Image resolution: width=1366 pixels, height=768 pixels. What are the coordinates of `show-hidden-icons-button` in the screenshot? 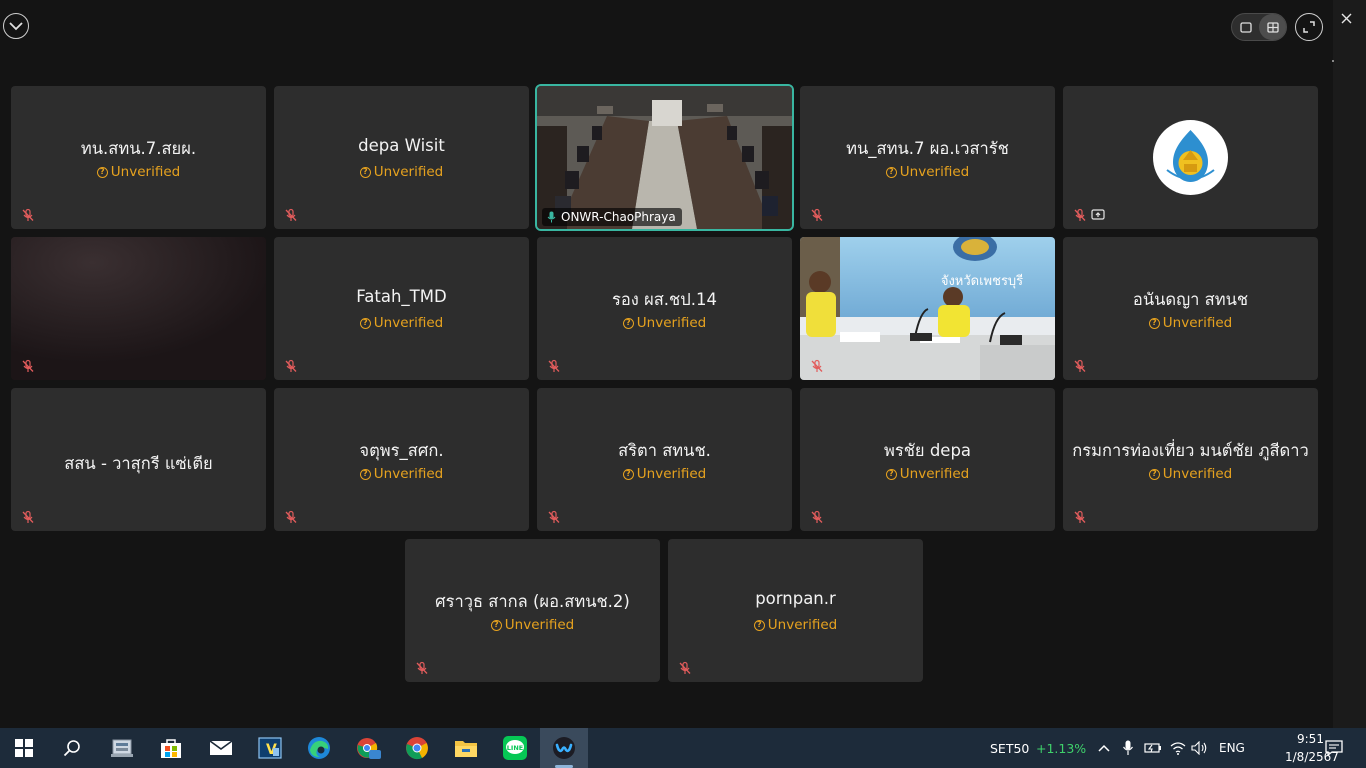 It's located at (1104, 748).